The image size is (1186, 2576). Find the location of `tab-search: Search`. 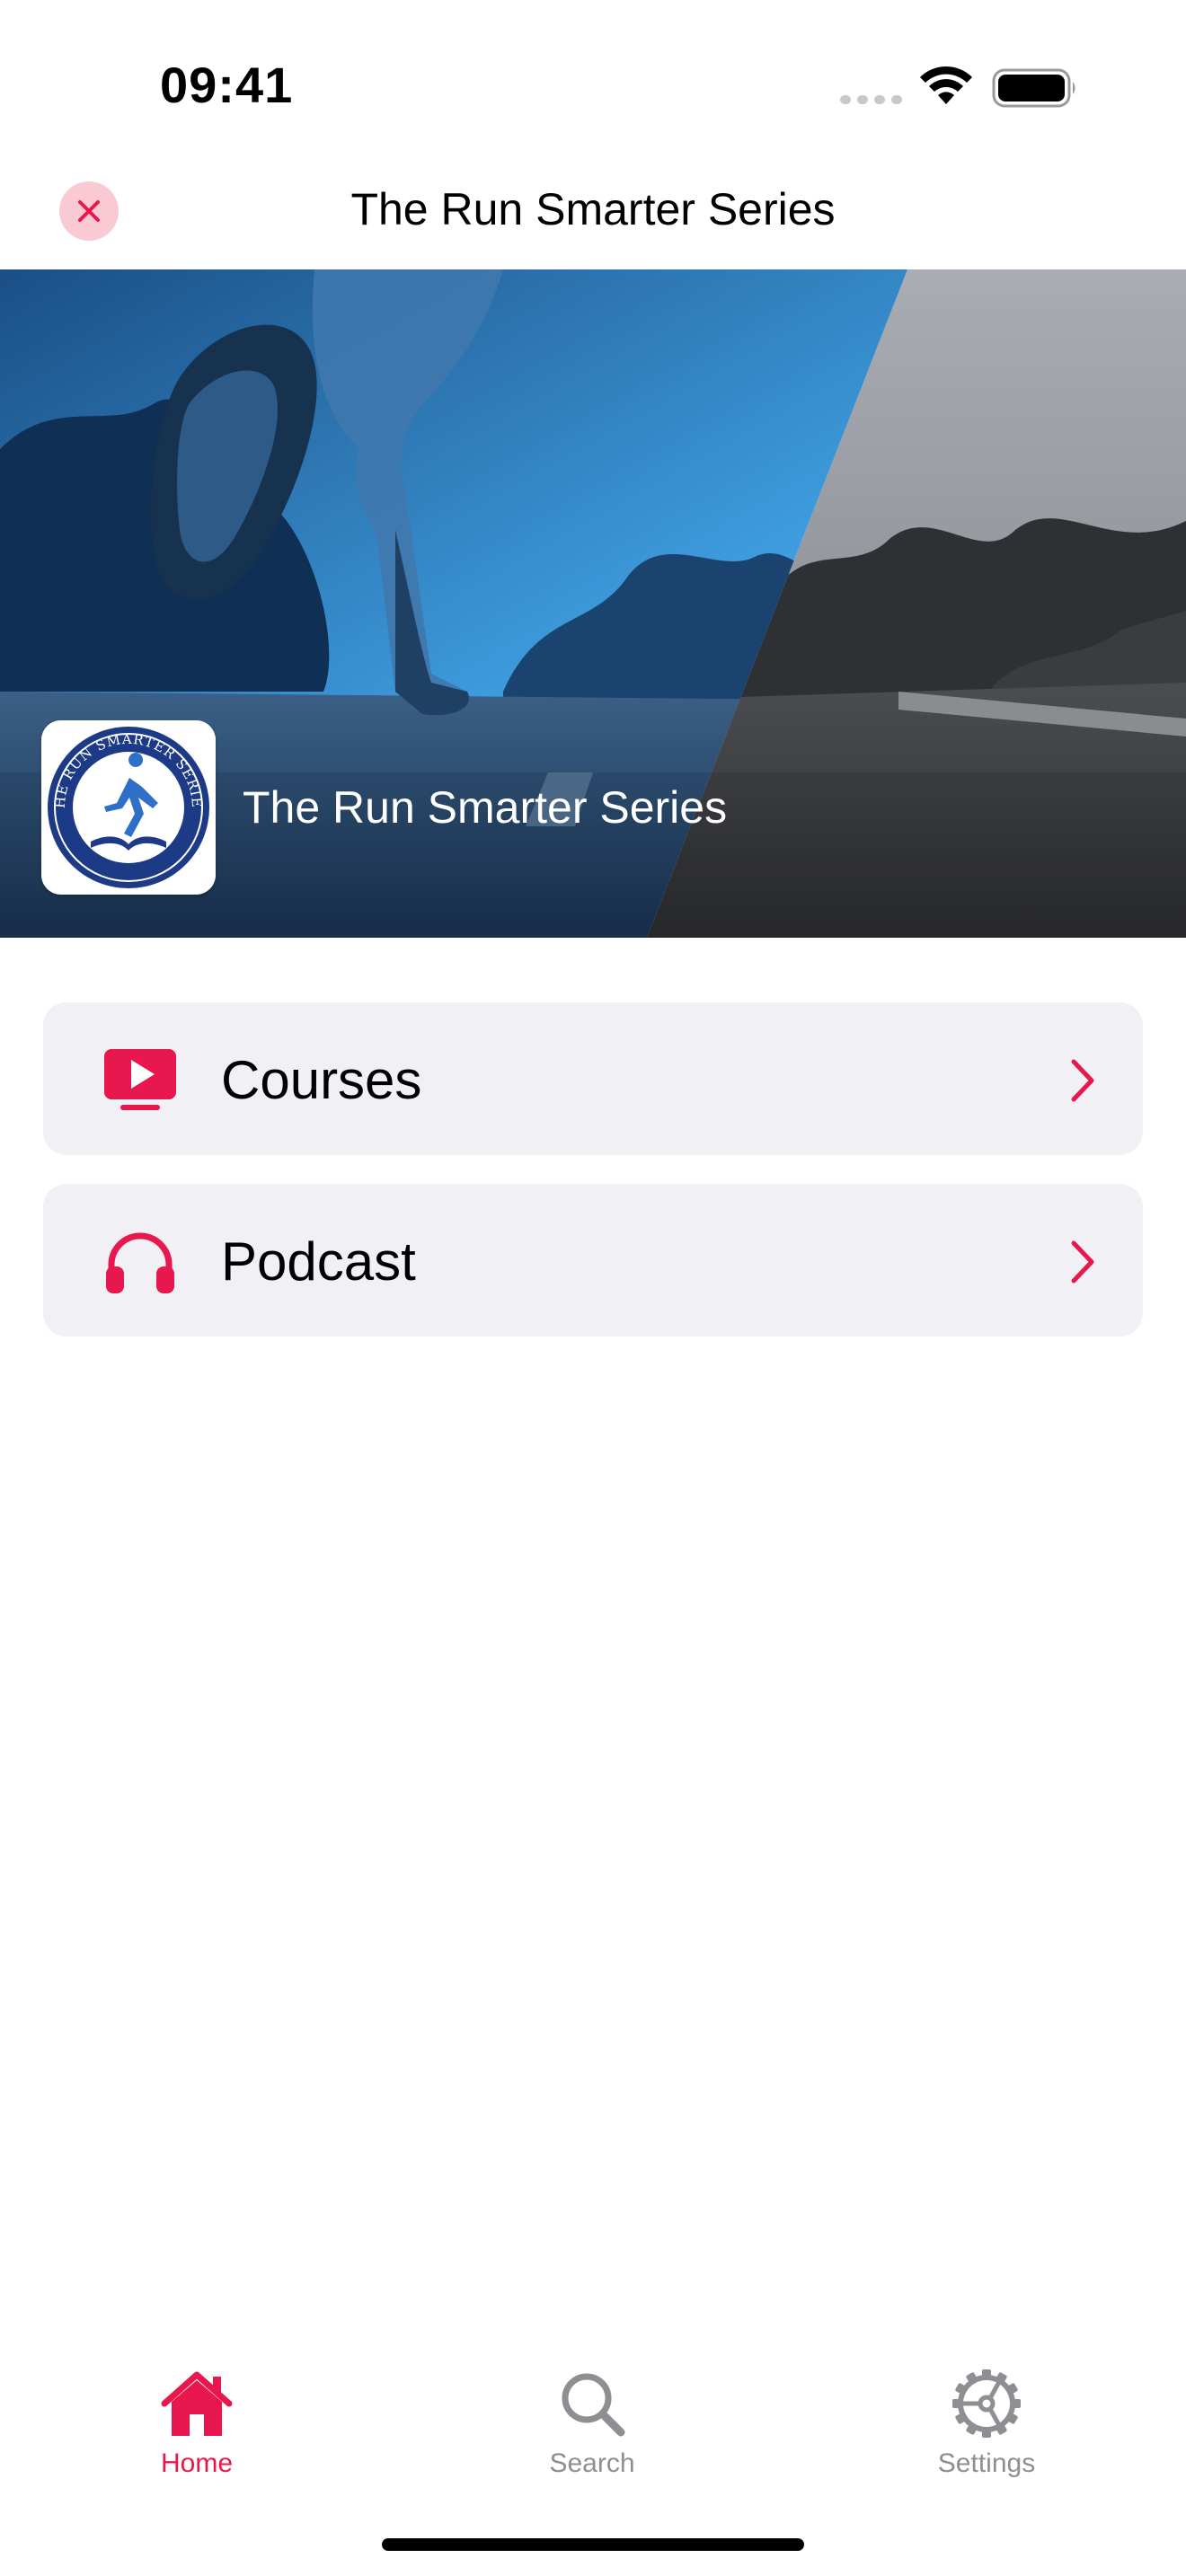

tab-search: Search is located at coordinates (592, 2435).